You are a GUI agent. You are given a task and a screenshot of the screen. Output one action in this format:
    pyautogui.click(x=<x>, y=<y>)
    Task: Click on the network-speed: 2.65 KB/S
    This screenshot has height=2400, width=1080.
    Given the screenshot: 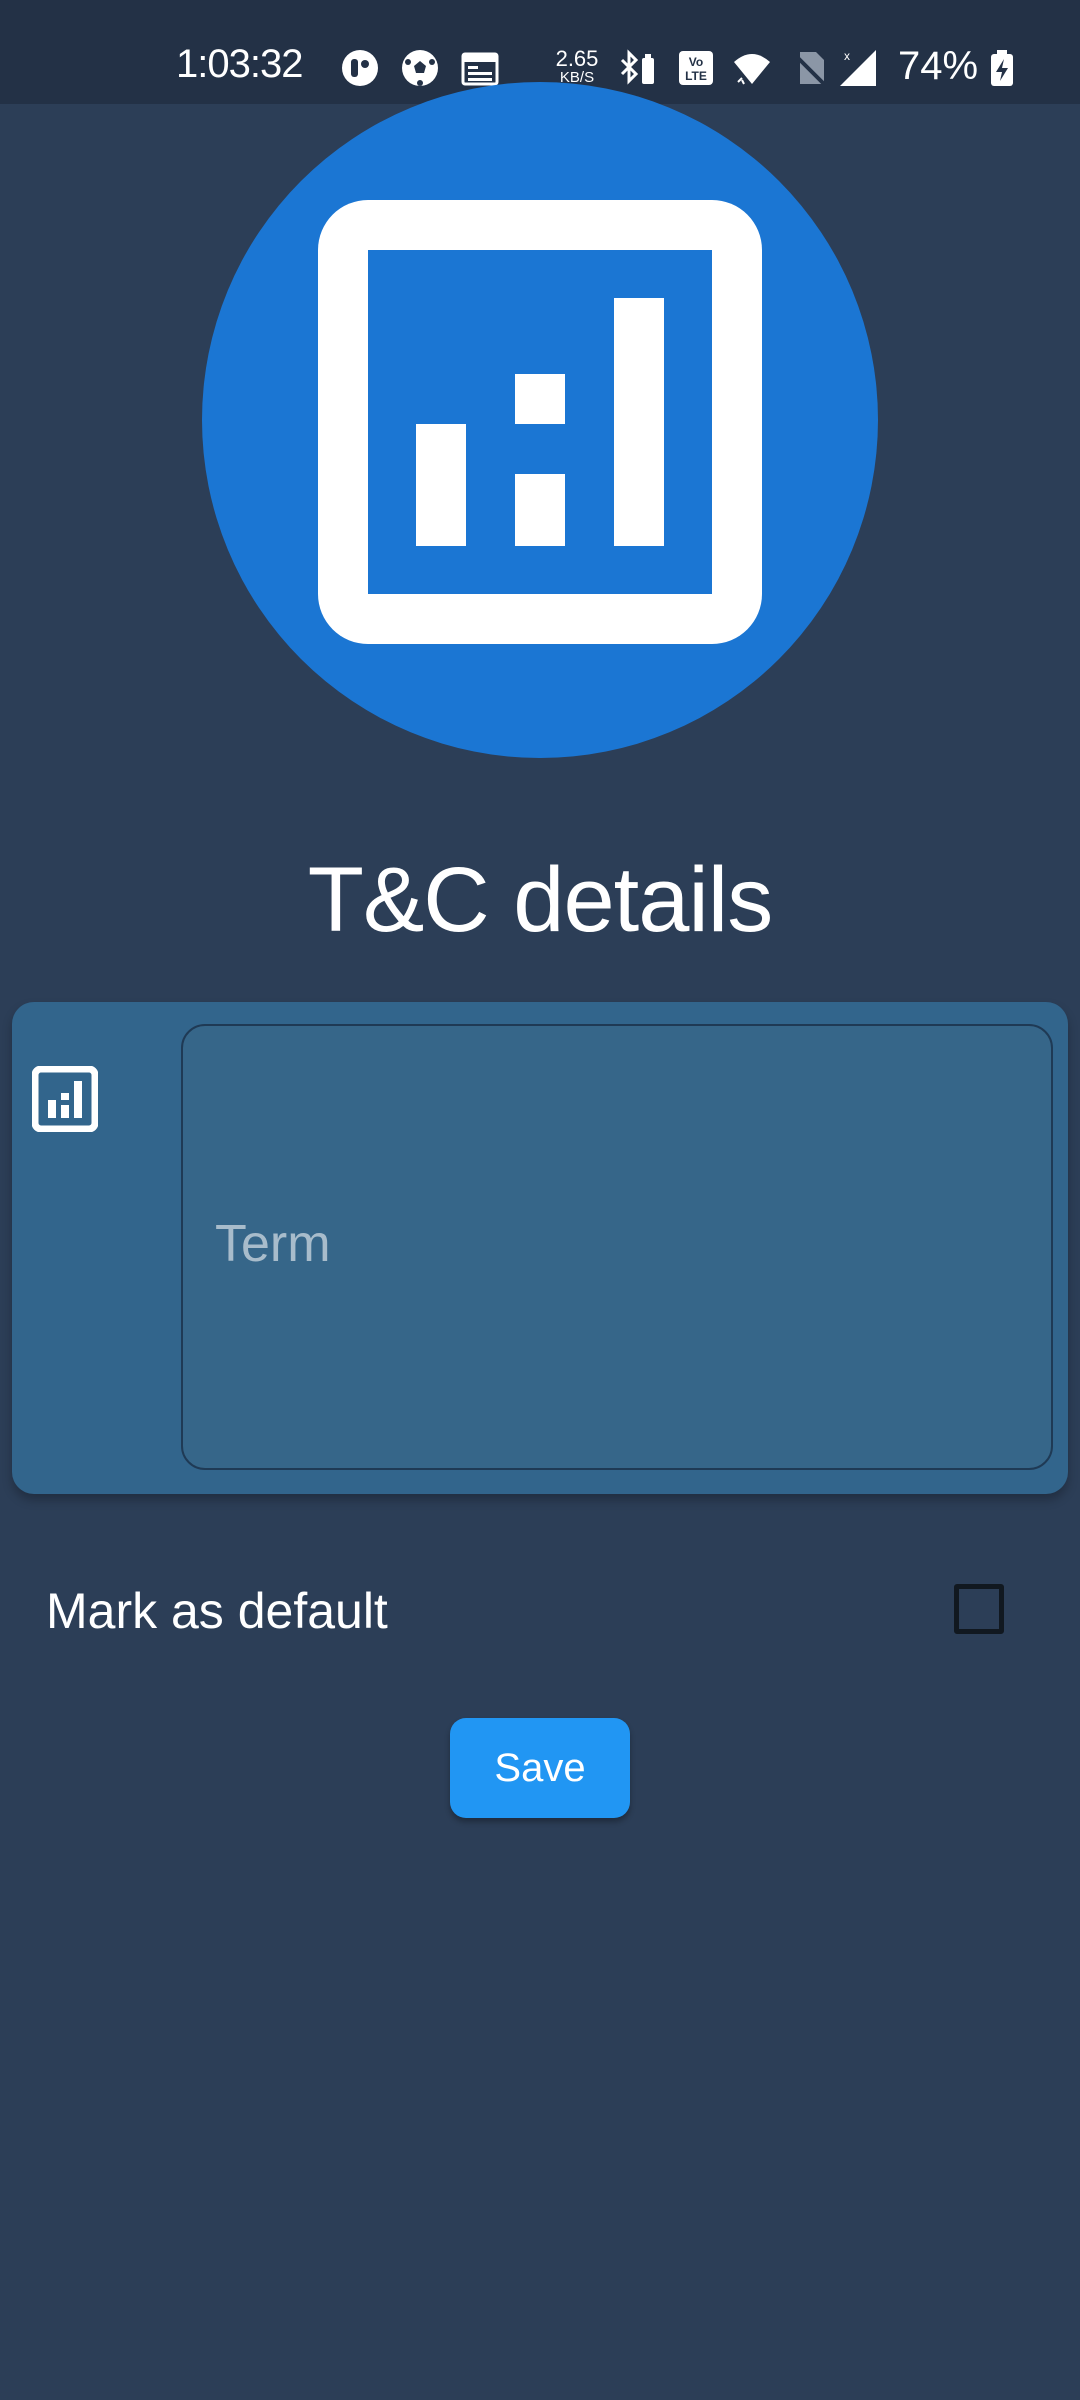 What is the action you would take?
    pyautogui.click(x=577, y=66)
    